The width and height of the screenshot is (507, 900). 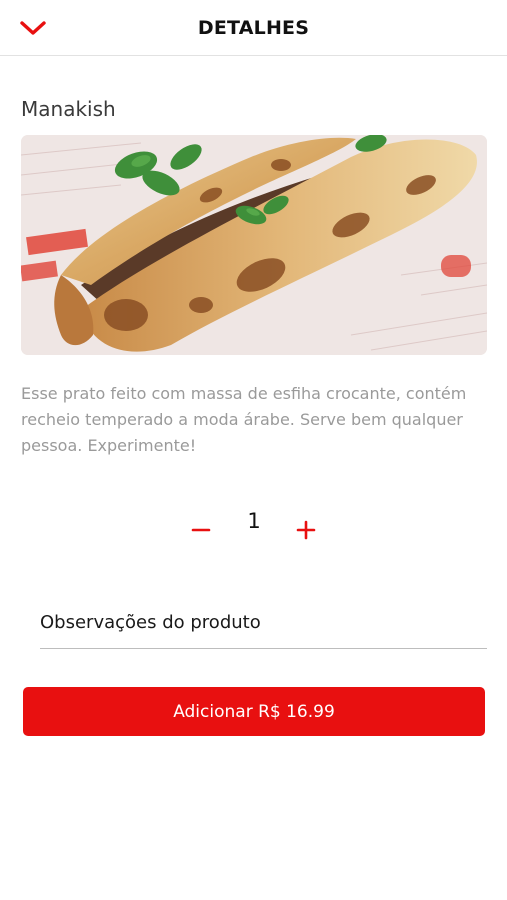 I want to click on minus-icon, so click(x=201, y=530).